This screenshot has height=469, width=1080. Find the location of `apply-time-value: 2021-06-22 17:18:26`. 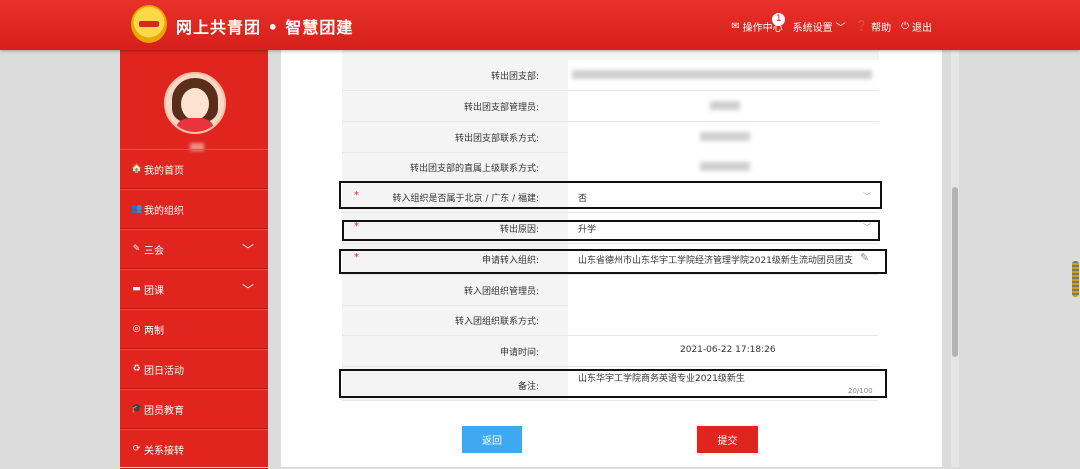

apply-time-value: 2021-06-22 17:18:26 is located at coordinates (728, 350).